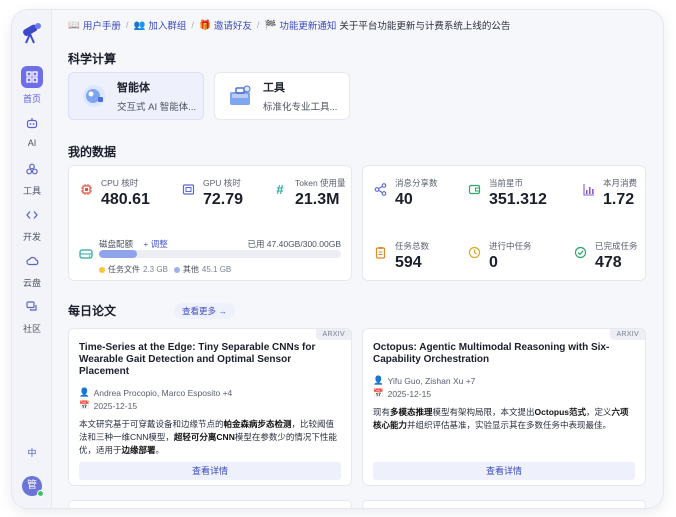  What do you see at coordinates (380, 189) in the screenshot?
I see `share-icon` at bounding box center [380, 189].